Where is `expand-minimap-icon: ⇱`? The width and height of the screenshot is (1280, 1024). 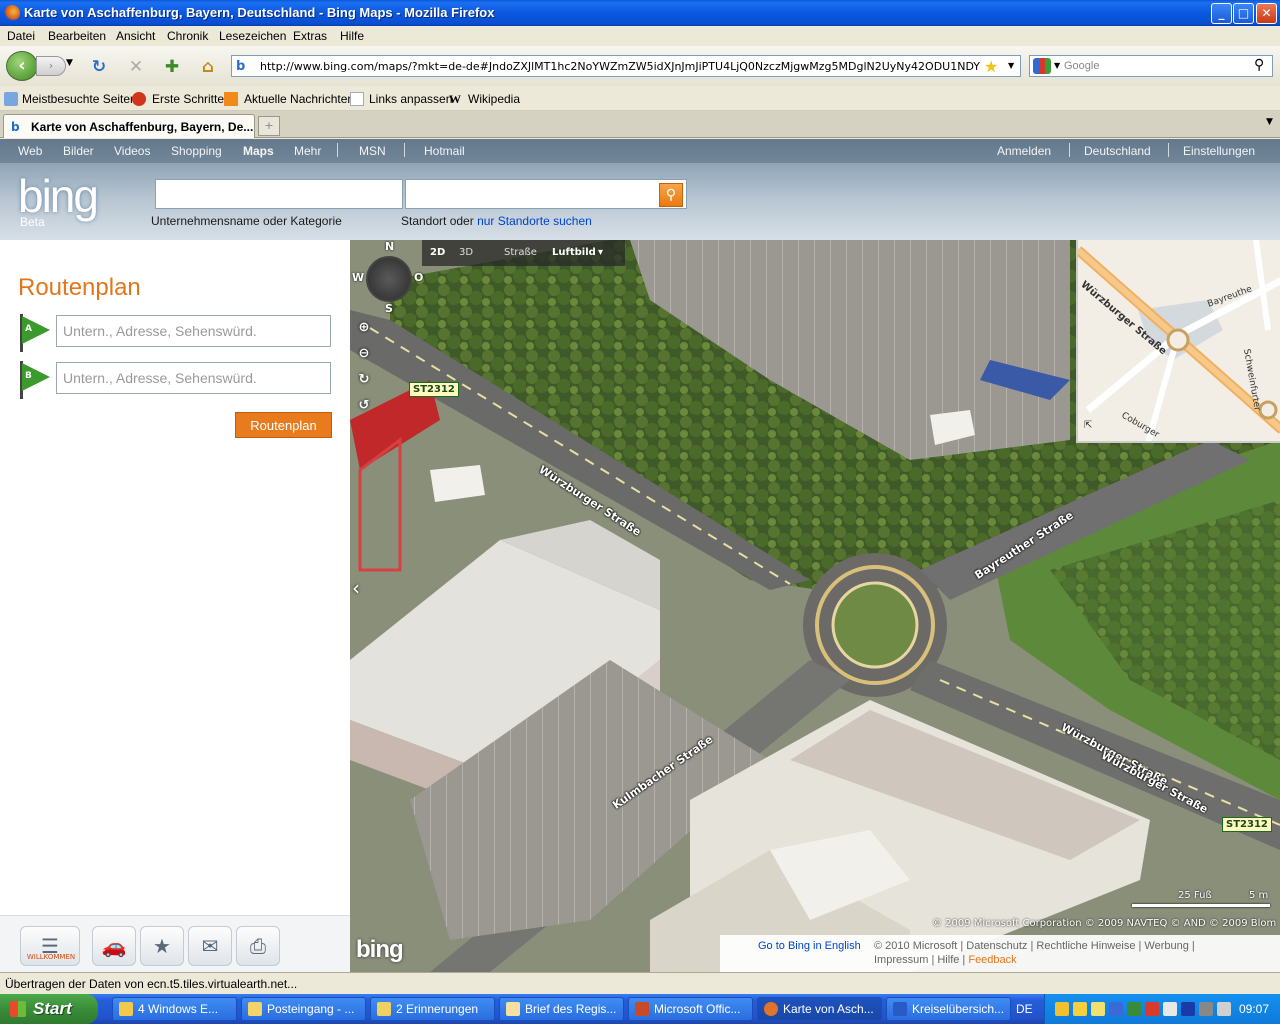
expand-minimap-icon: ⇱ is located at coordinates (1090, 426).